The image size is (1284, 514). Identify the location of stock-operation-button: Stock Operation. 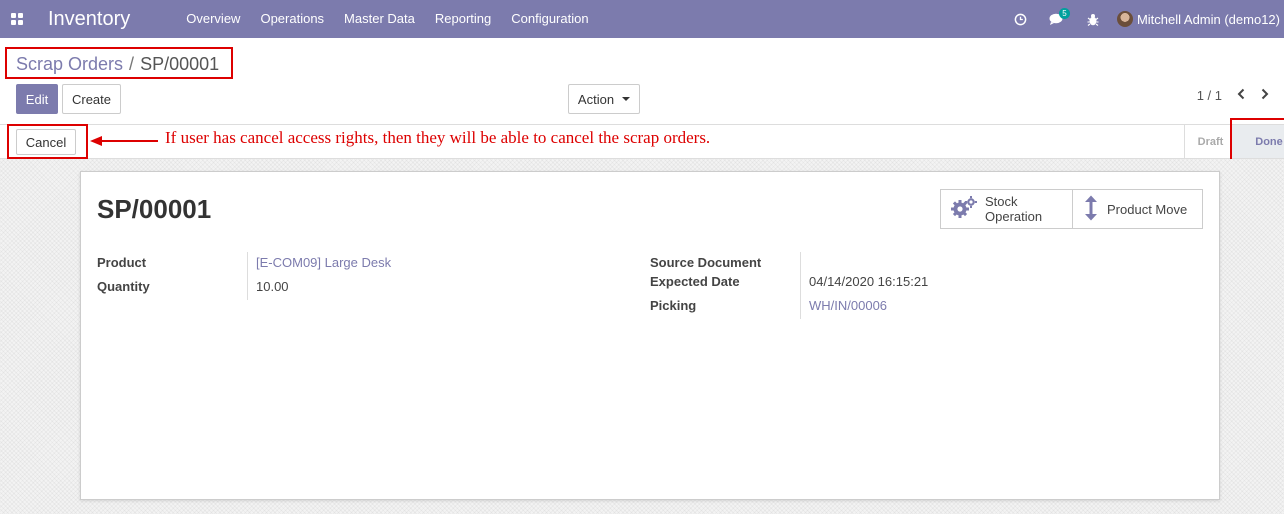
(1006, 209).